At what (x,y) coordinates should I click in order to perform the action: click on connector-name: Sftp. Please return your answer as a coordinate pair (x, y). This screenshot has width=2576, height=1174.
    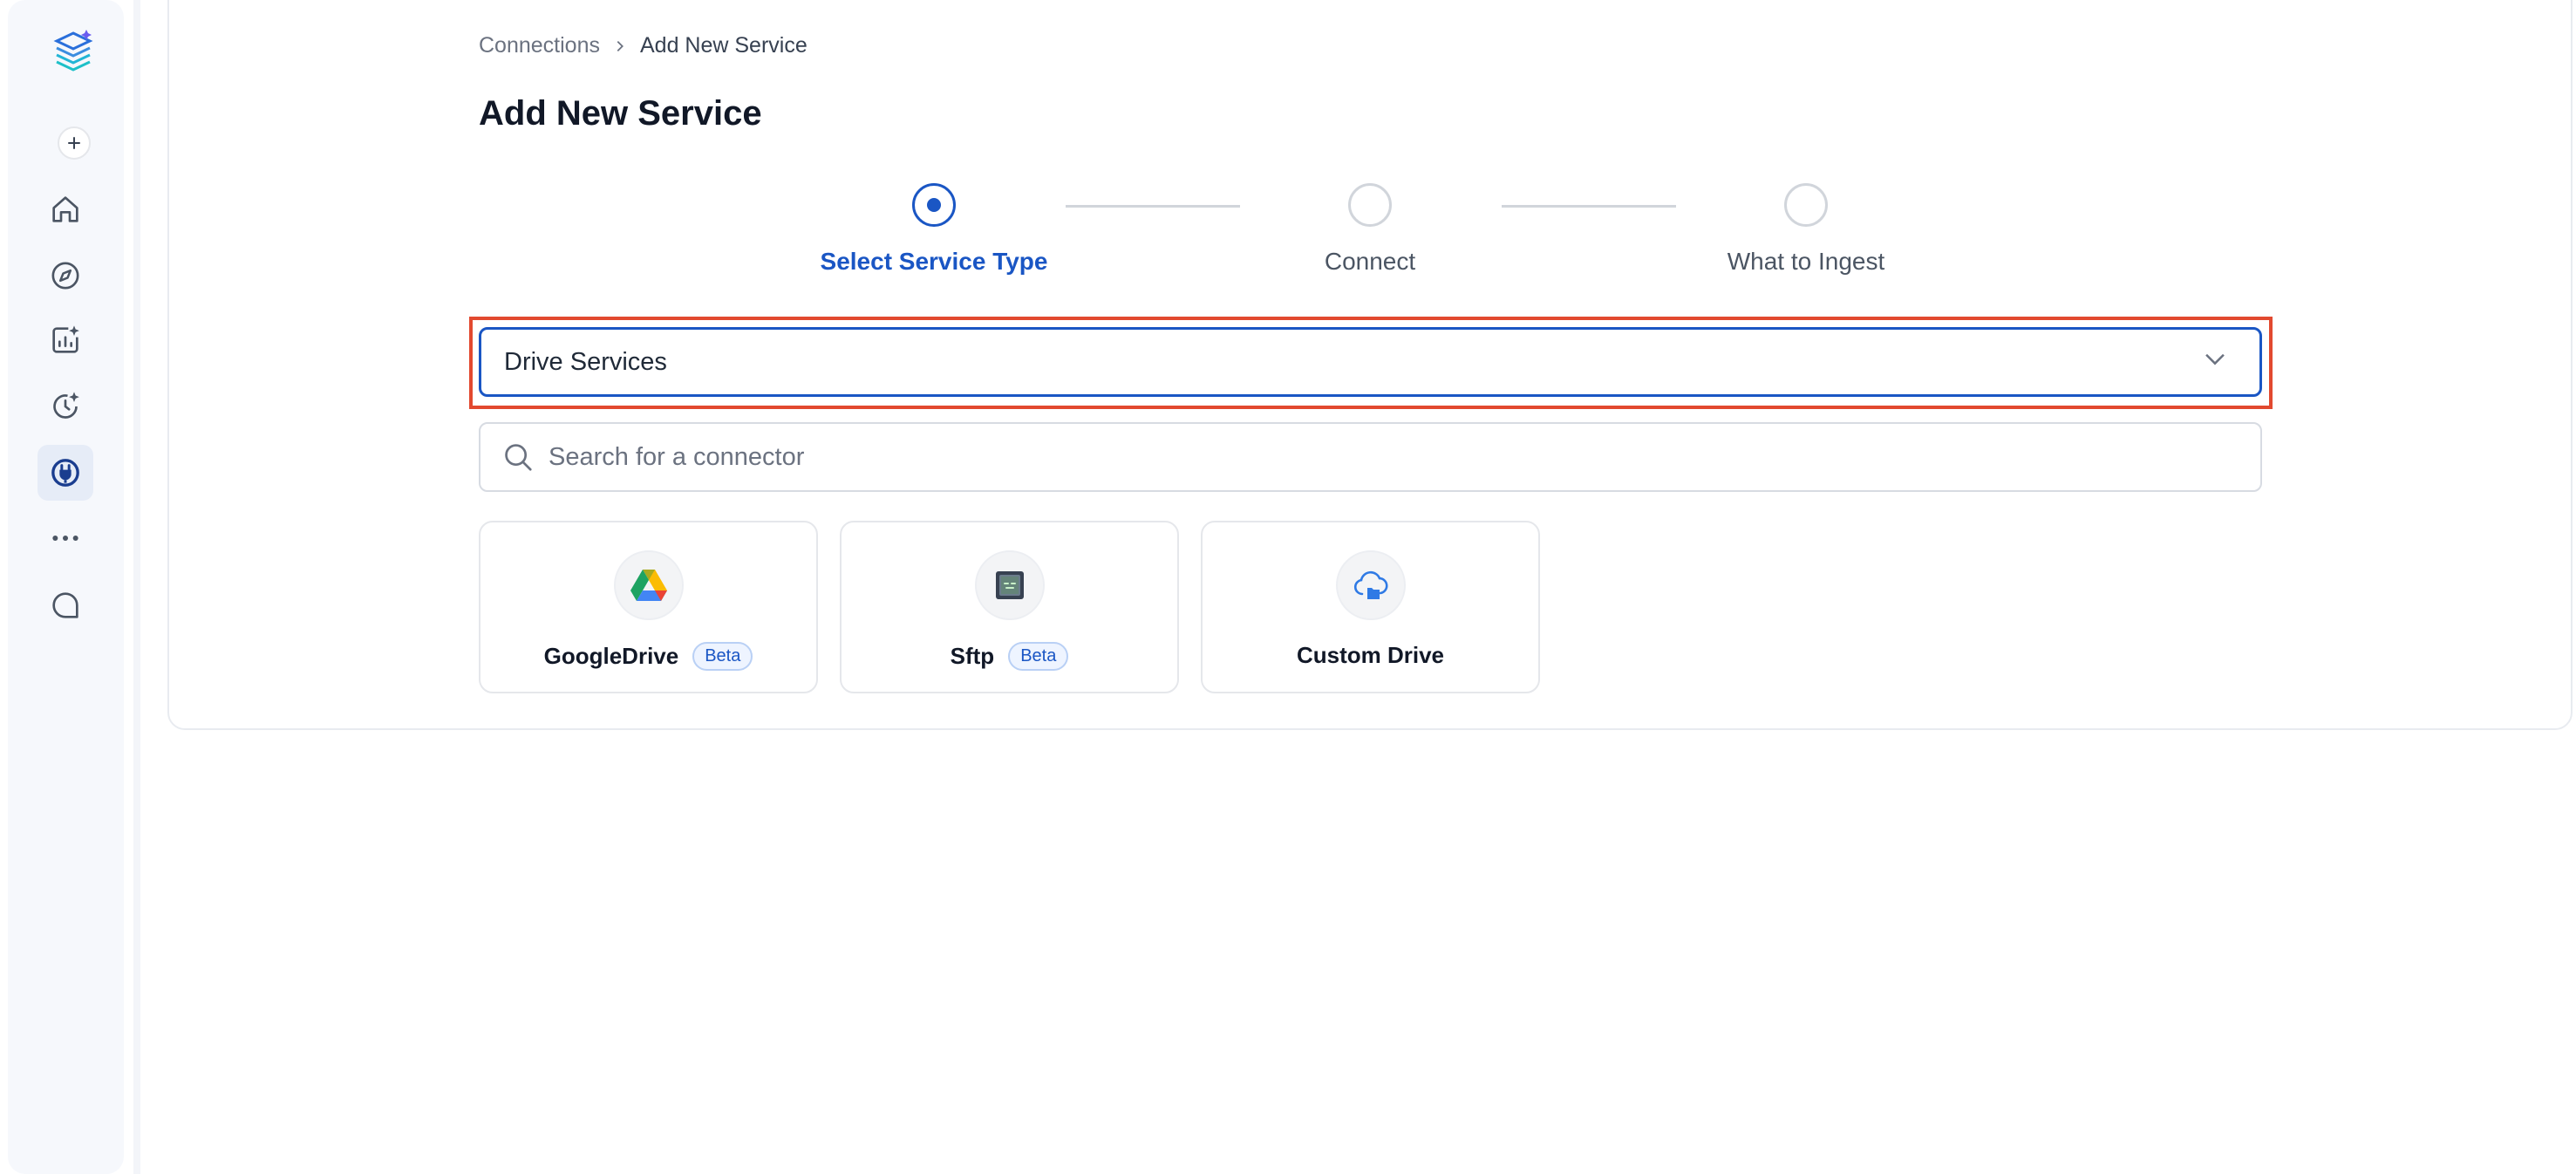
    Looking at the image, I should click on (973, 656).